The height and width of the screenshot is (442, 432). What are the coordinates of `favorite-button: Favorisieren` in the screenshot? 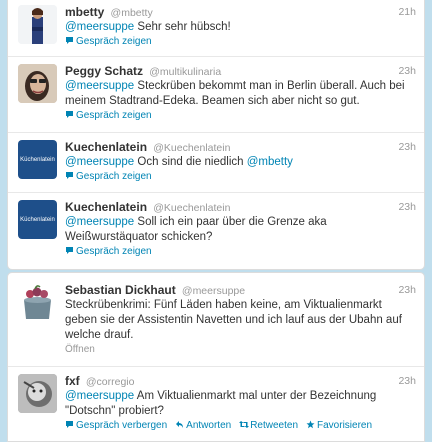 It's located at (339, 425).